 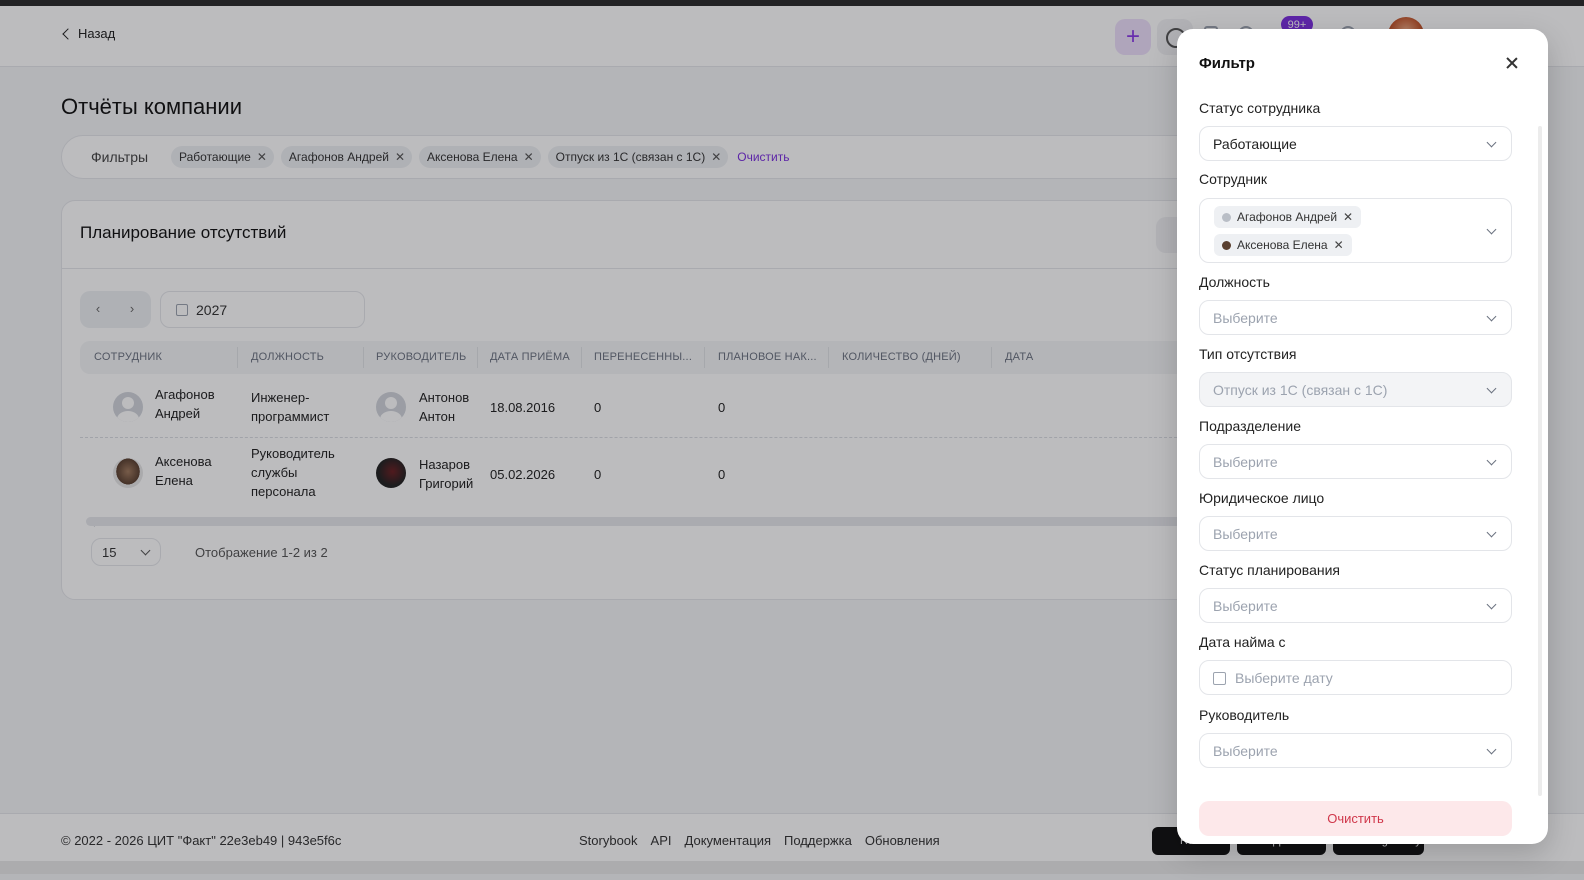 I want to click on department-label: Подразделение, so click(x=1250, y=426).